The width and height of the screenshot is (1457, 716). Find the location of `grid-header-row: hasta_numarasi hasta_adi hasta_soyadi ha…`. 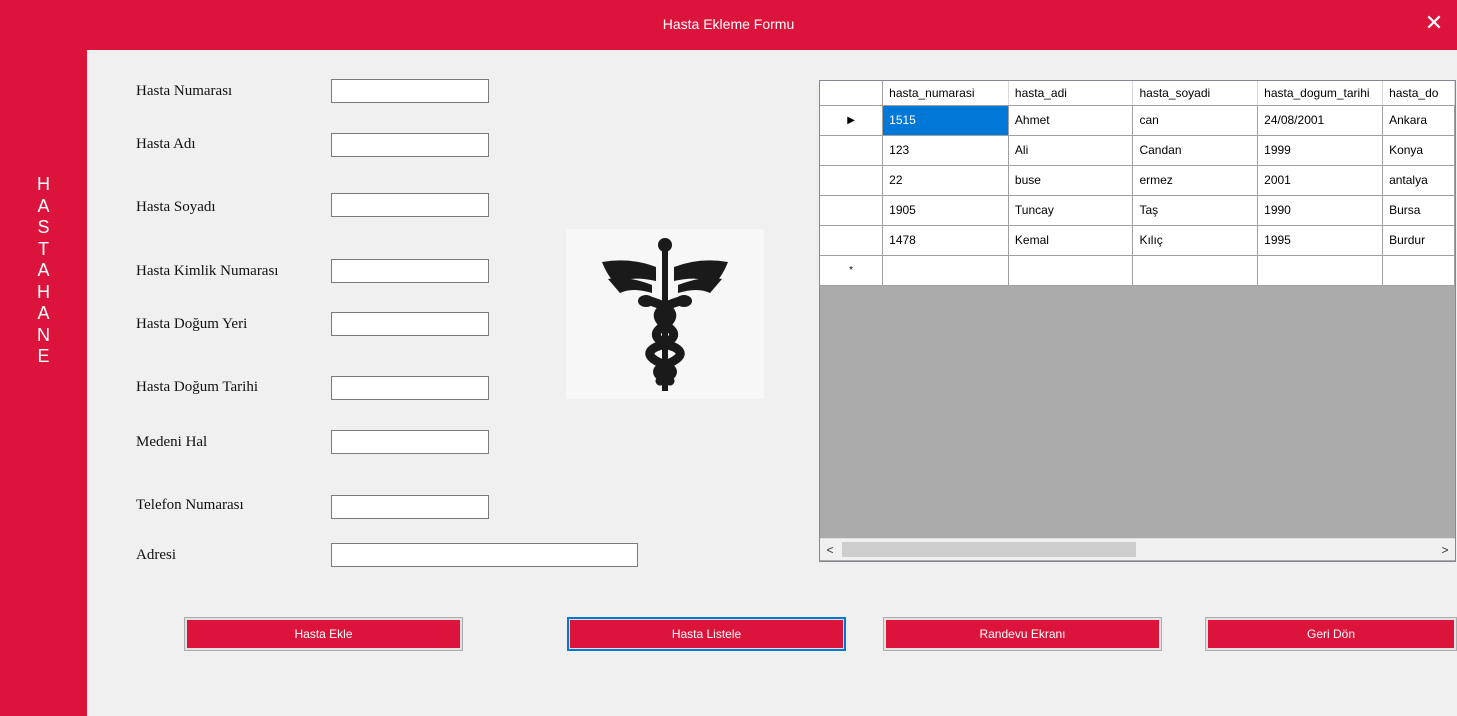

grid-header-row: hasta_numarasi hasta_adi hasta_soyadi ha… is located at coordinates (1137, 93).